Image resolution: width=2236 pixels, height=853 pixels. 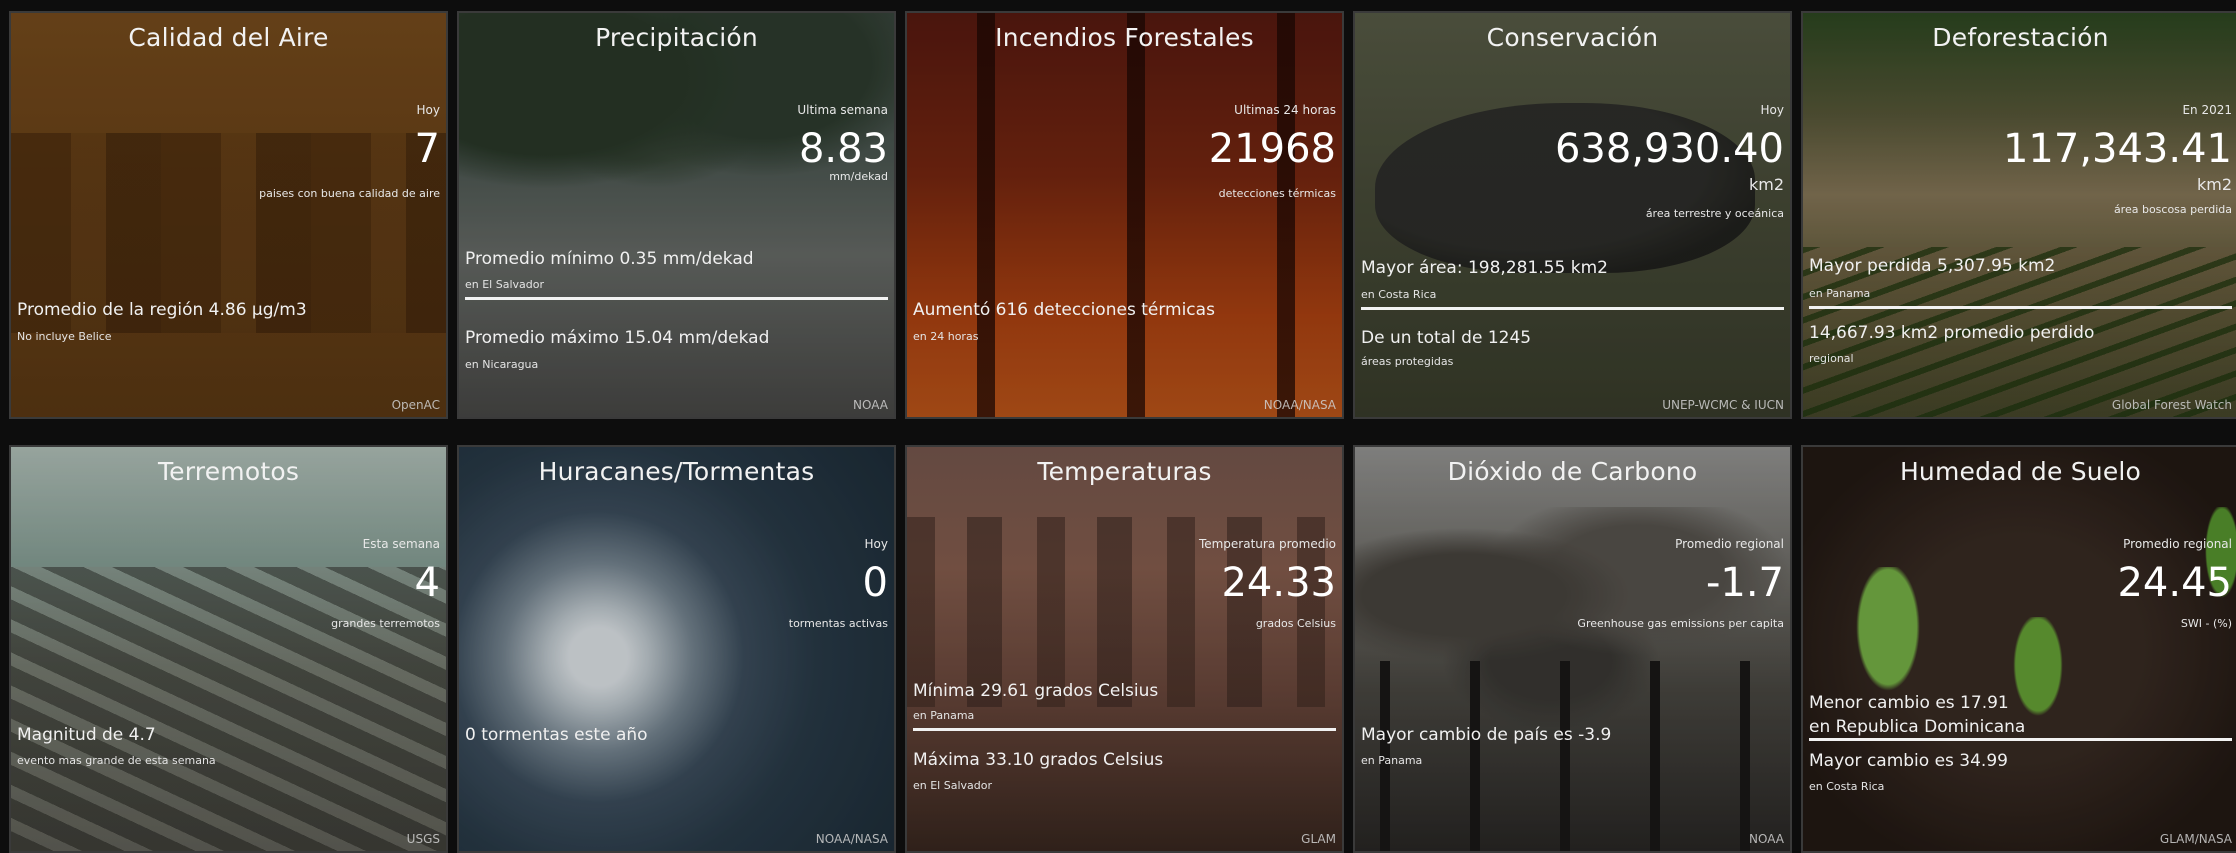 I want to click on tile-unit: grandes terremotos, so click(x=385, y=623).